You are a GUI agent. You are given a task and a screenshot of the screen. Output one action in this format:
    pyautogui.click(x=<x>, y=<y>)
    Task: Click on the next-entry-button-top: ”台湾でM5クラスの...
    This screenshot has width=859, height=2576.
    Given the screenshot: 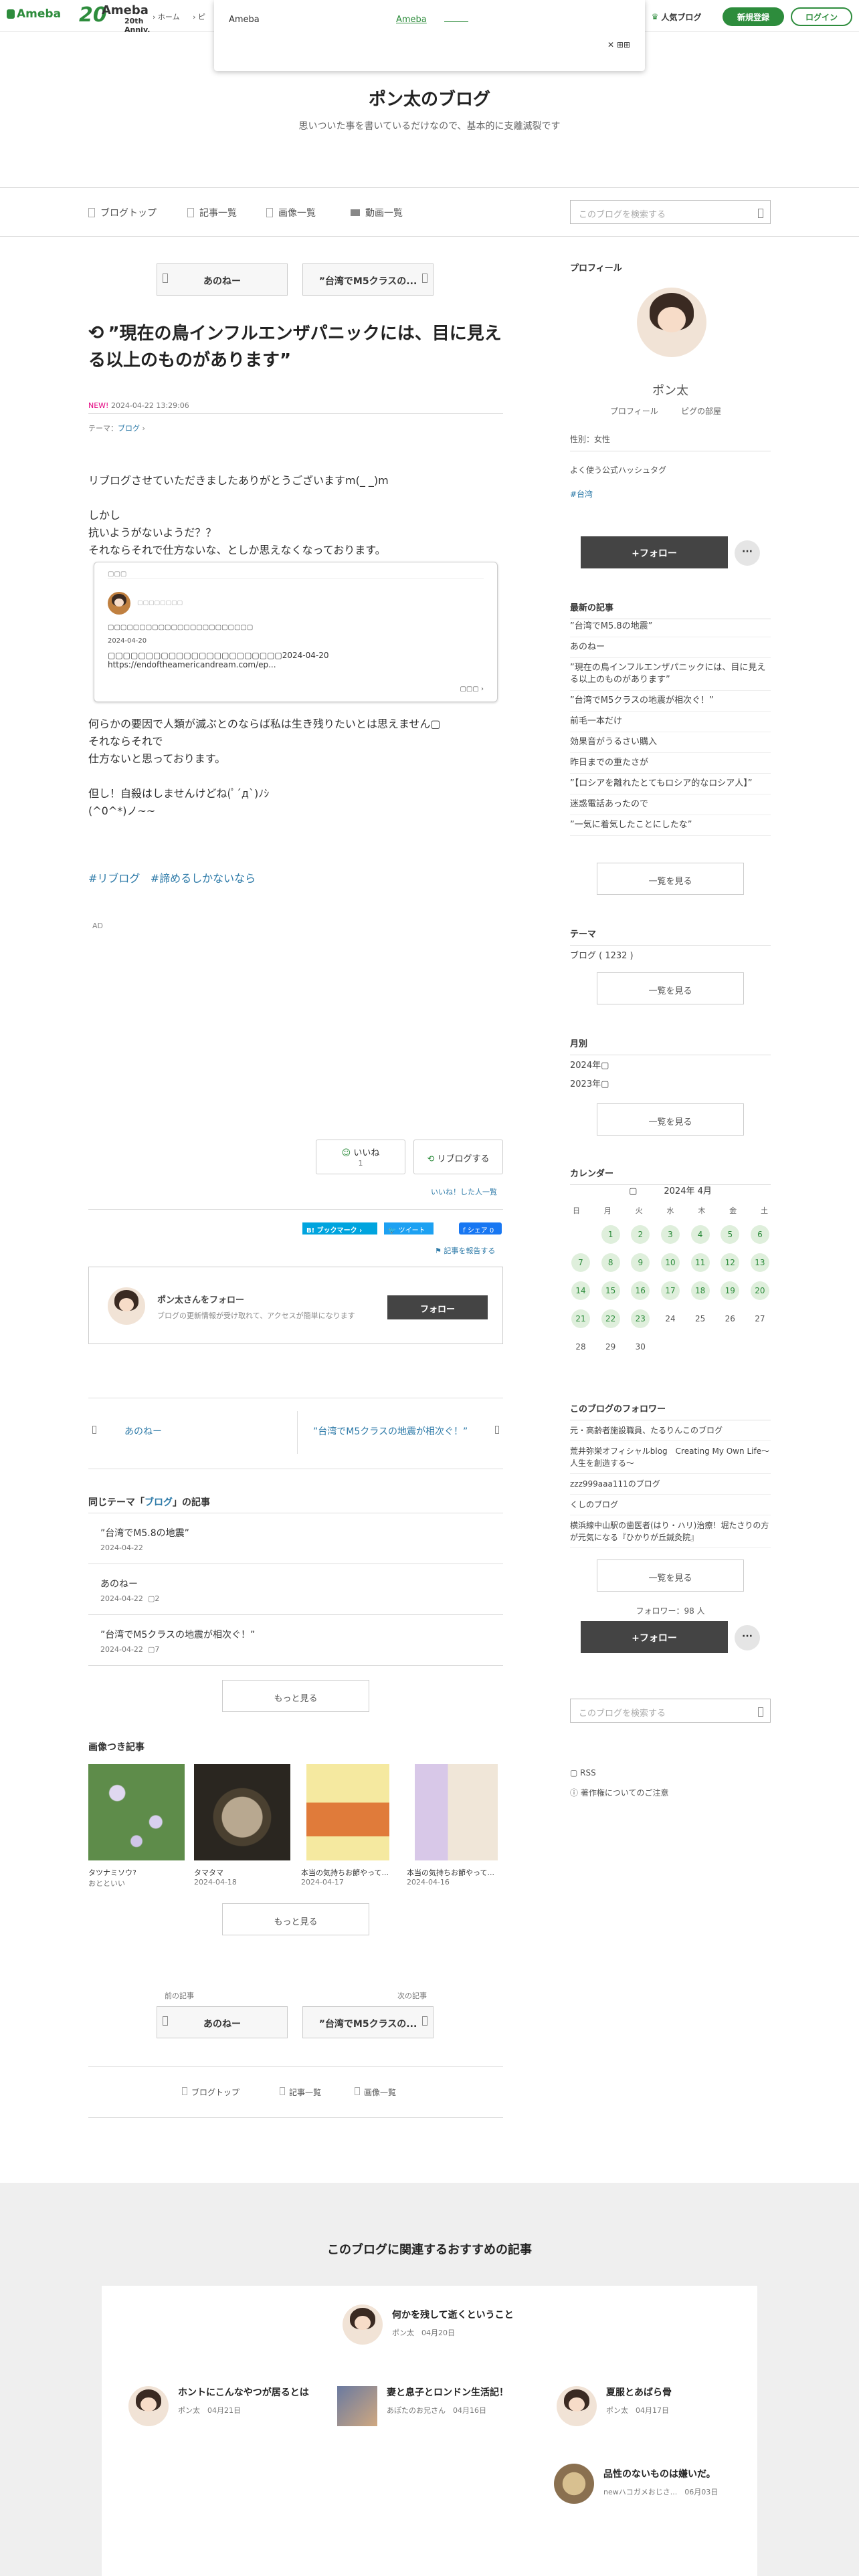 What is the action you would take?
    pyautogui.click(x=368, y=279)
    